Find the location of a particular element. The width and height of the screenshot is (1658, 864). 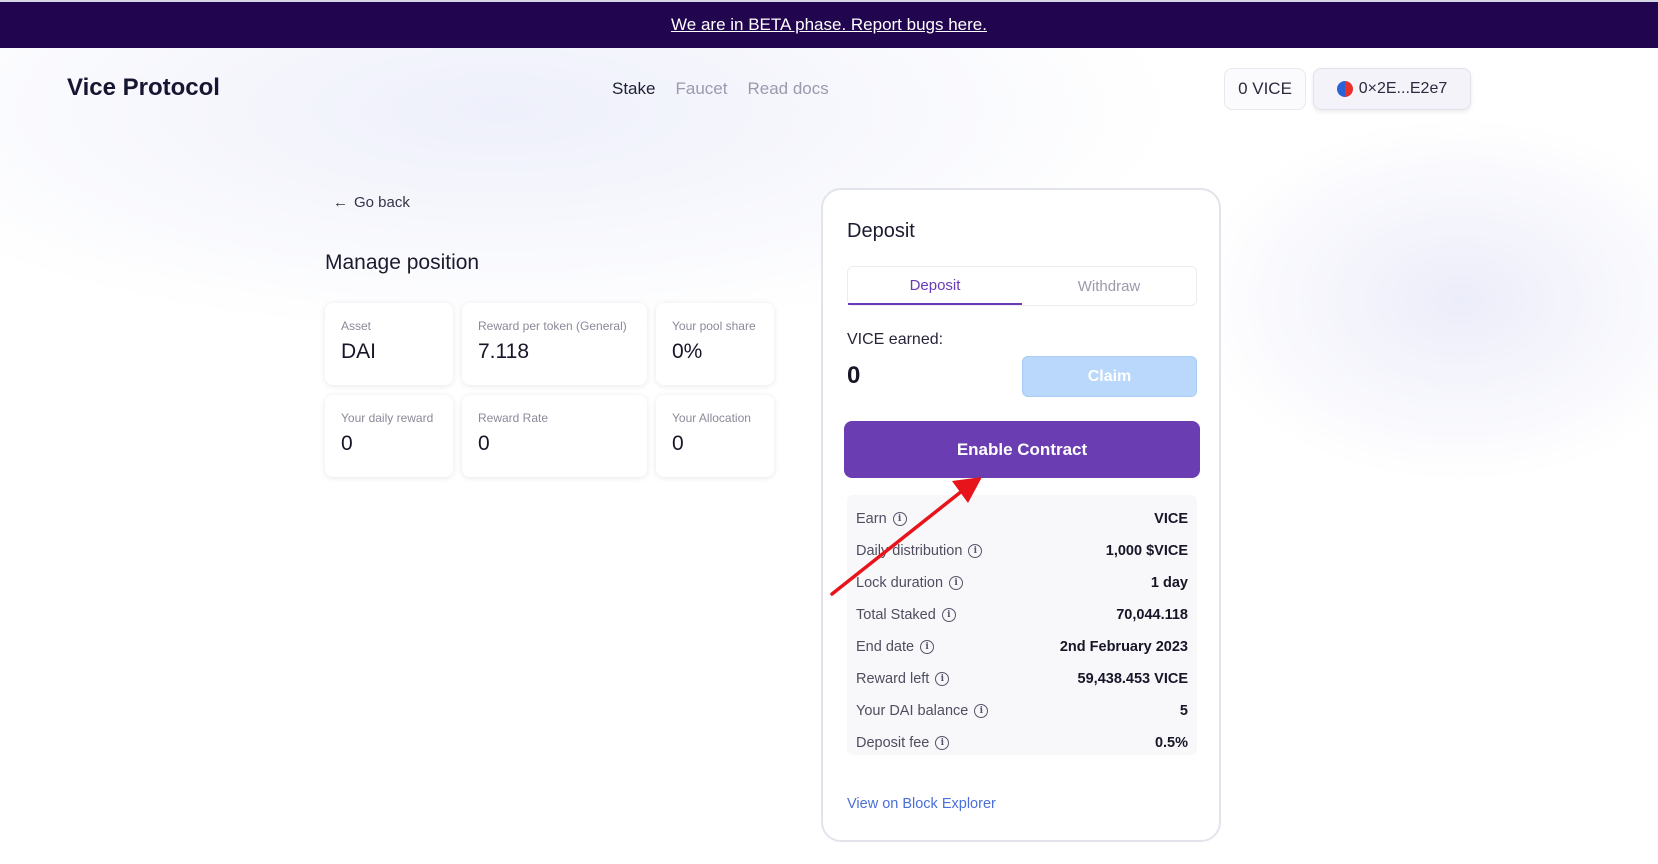

report-bugs-link: We are in BETA phase. Report bugs here. is located at coordinates (829, 25).